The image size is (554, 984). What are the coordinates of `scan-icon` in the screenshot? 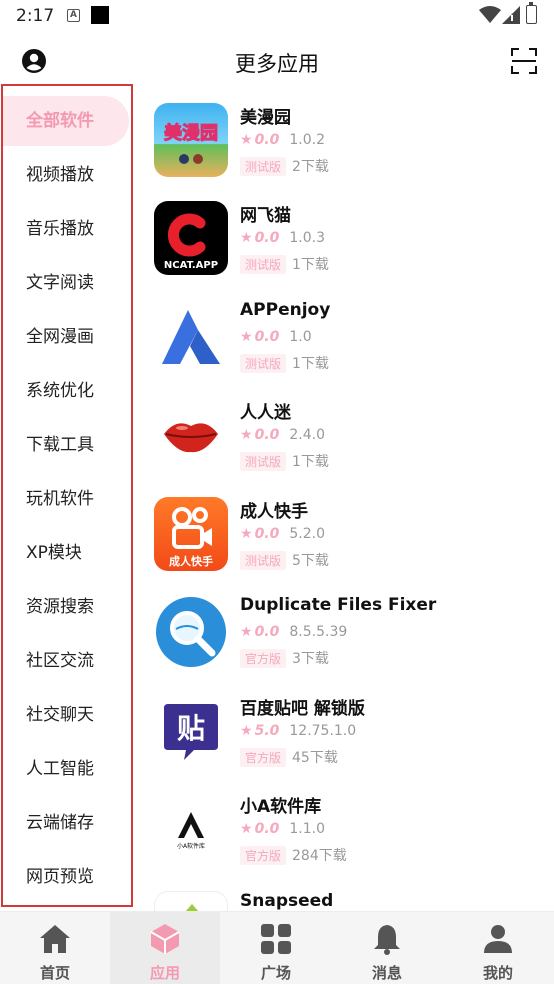 It's located at (524, 61).